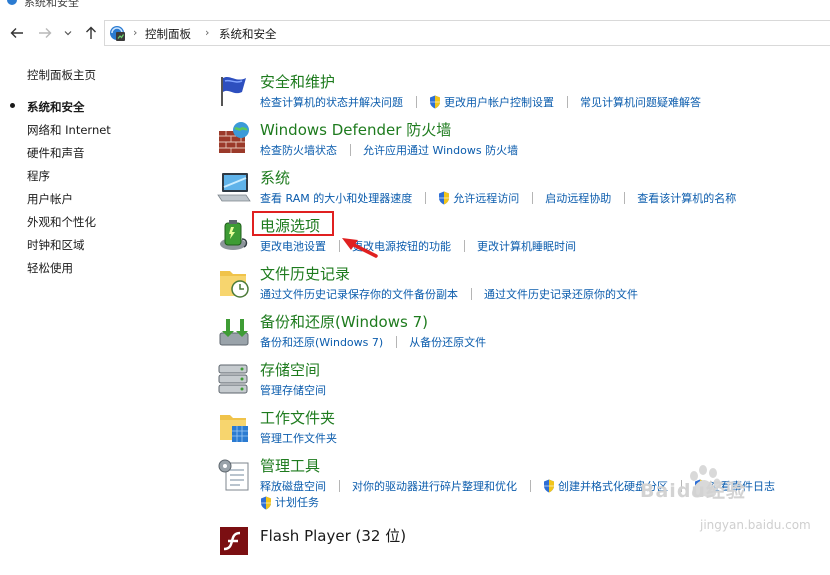 This screenshot has height=575, width=830. What do you see at coordinates (233, 379) in the screenshot?
I see `storage-icon` at bounding box center [233, 379].